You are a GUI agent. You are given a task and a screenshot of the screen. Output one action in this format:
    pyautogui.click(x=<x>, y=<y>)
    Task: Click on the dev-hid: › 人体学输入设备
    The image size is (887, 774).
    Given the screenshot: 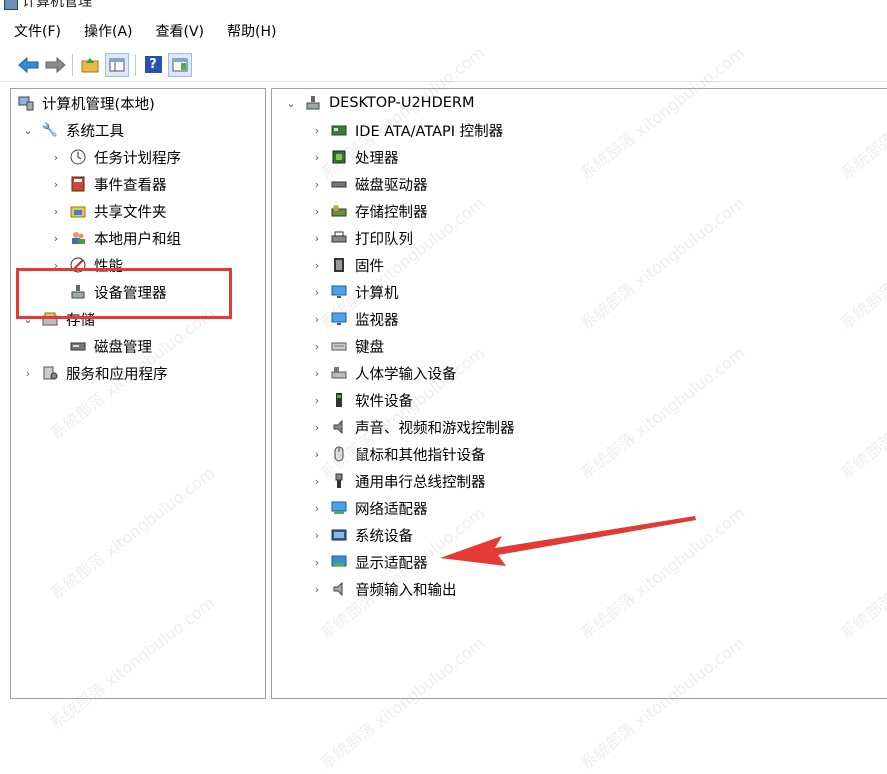 What is the action you would take?
    pyautogui.click(x=383, y=373)
    